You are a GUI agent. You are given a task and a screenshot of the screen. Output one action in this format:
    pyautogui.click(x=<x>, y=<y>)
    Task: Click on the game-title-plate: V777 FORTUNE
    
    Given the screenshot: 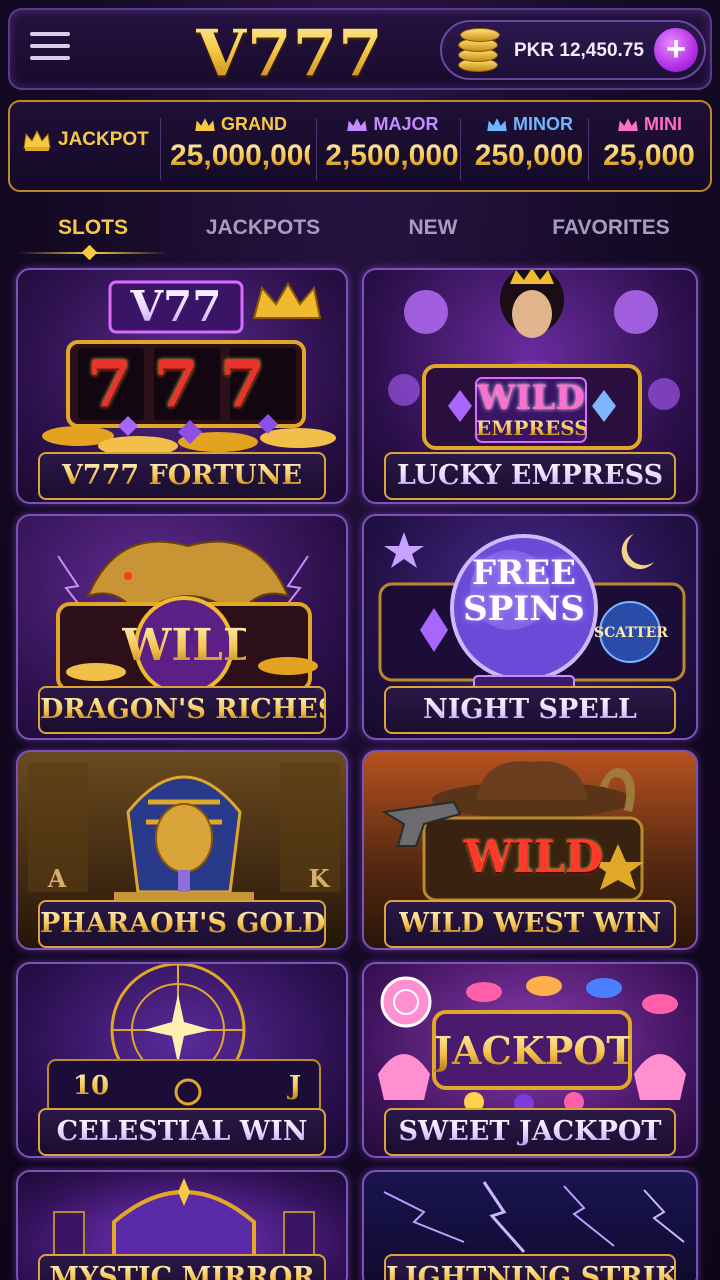 What is the action you would take?
    pyautogui.click(x=182, y=476)
    